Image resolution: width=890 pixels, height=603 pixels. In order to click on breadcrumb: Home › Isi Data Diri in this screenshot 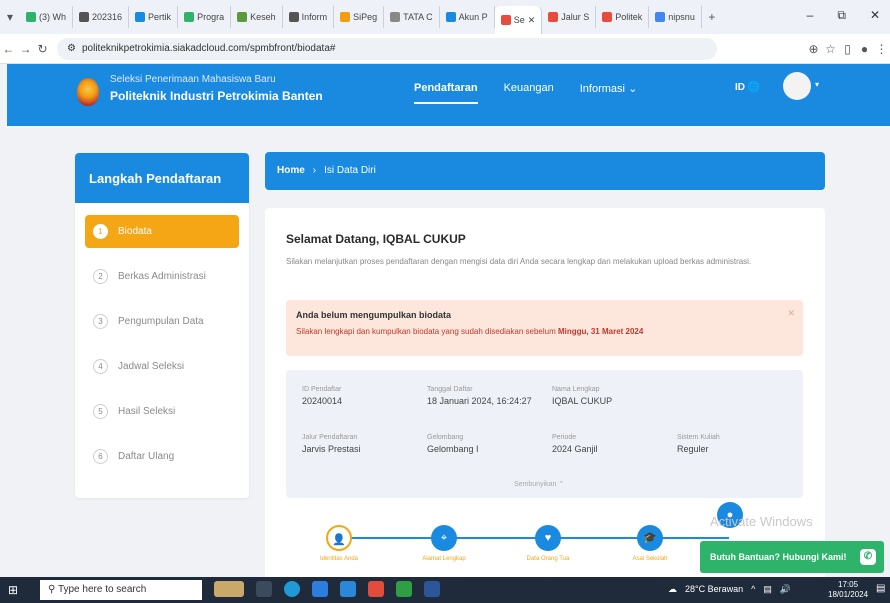, I will do `click(545, 171)`.